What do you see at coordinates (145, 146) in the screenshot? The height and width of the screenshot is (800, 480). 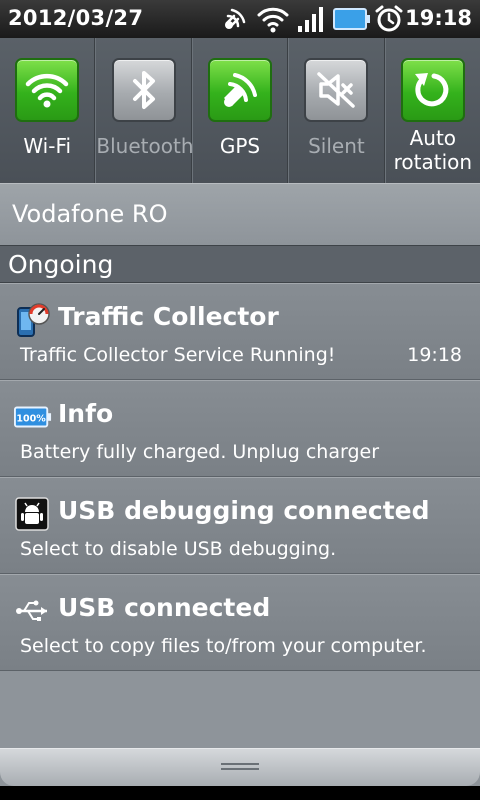 I see `toggle-label: Bluetooth` at bounding box center [145, 146].